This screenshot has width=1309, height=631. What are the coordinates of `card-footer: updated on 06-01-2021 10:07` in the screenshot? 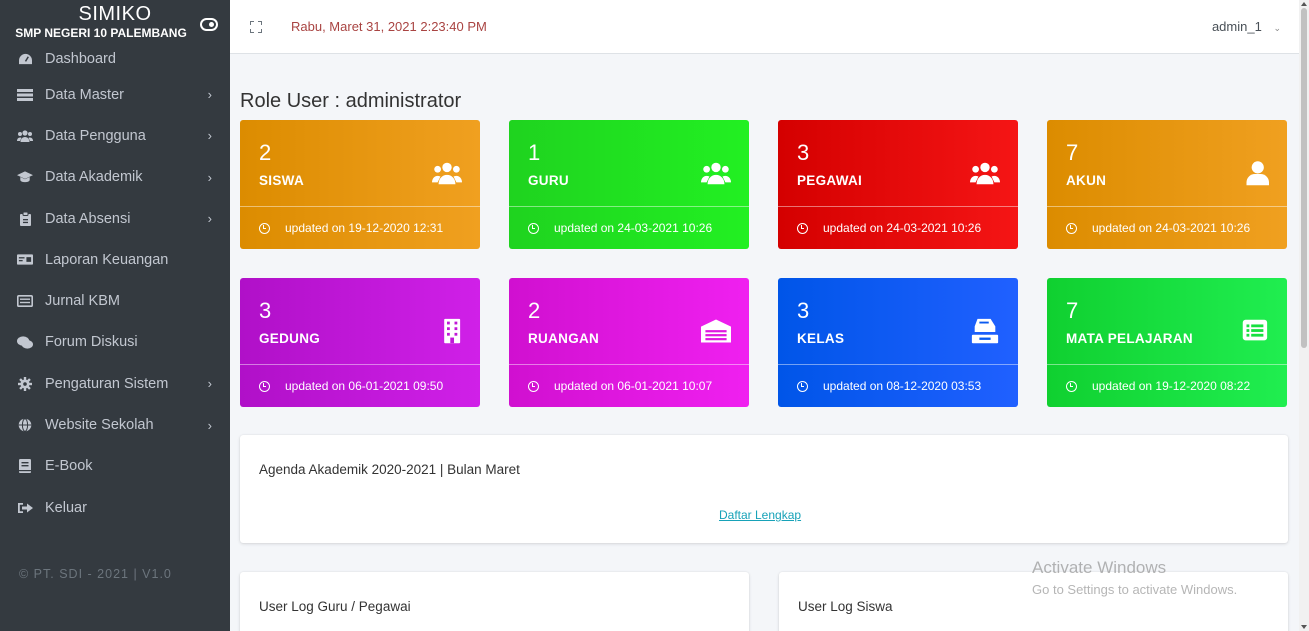 It's located at (629, 385).